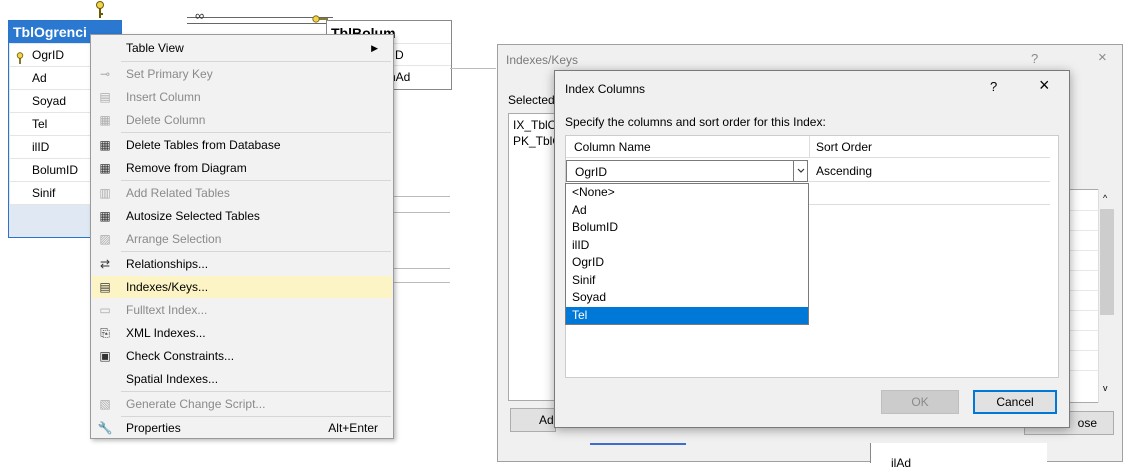 The width and height of the screenshot is (1126, 473). Describe the element at coordinates (242, 48) in the screenshot. I see `menu-item-table-view: Table View ▶` at that location.